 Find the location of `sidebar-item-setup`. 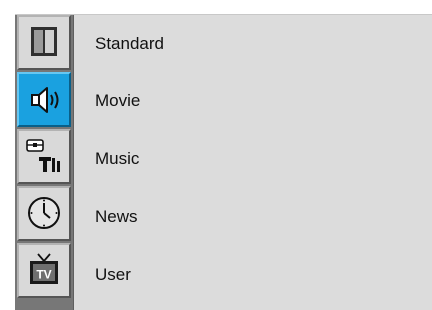

sidebar-item-setup is located at coordinates (44, 156).